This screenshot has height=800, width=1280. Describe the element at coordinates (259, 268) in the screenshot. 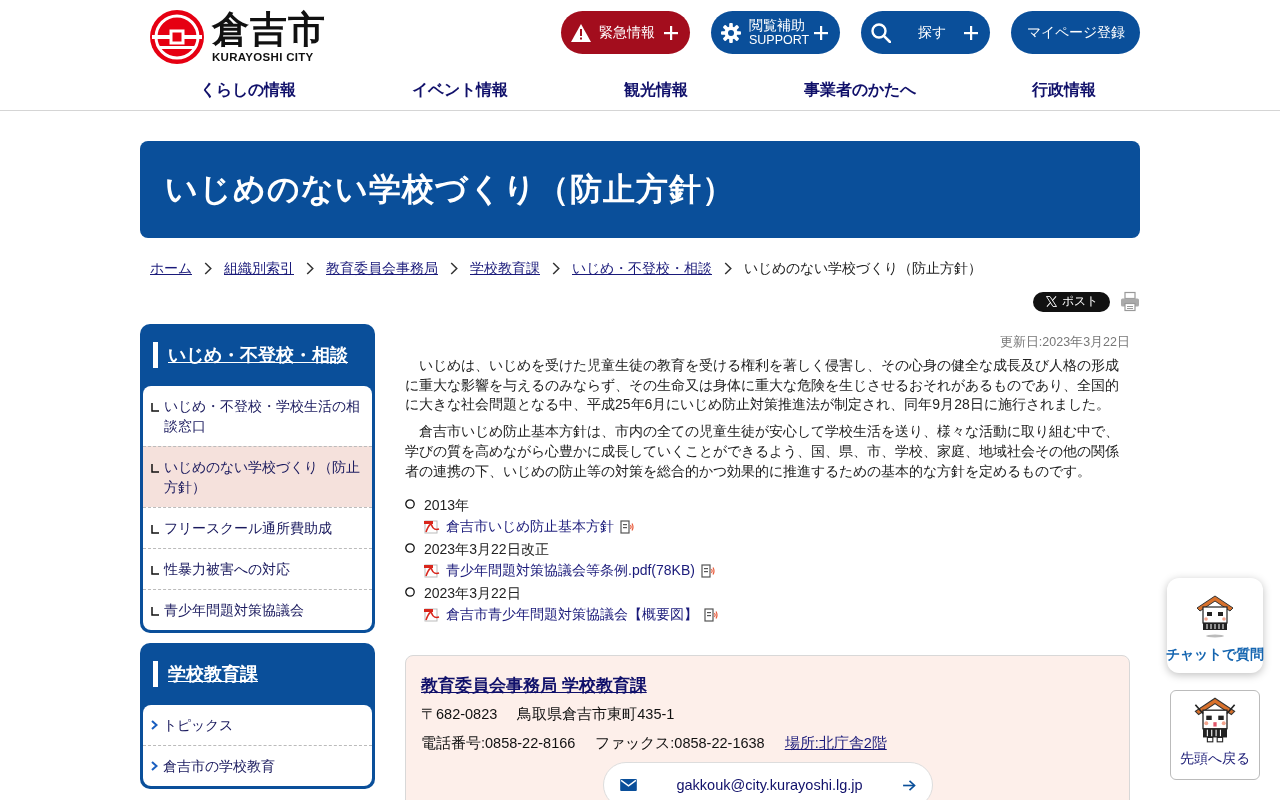

I see `breadcrumb-link: 組織別索引` at that location.